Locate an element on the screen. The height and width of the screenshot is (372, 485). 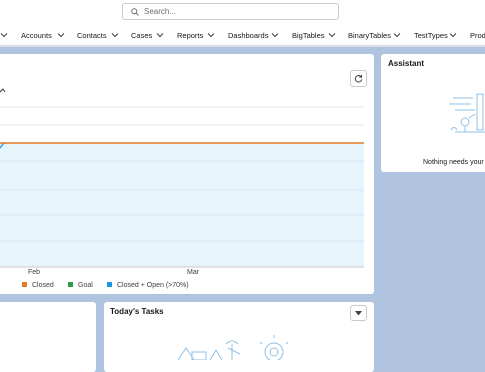
search-icon is located at coordinates (135, 12).